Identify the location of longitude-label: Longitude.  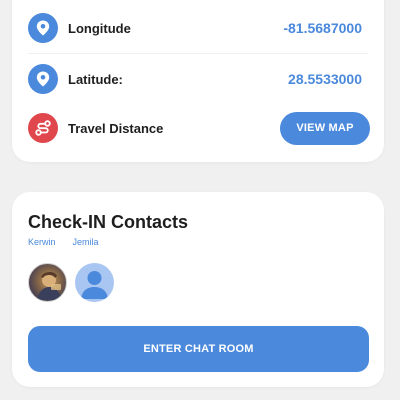
(99, 28).